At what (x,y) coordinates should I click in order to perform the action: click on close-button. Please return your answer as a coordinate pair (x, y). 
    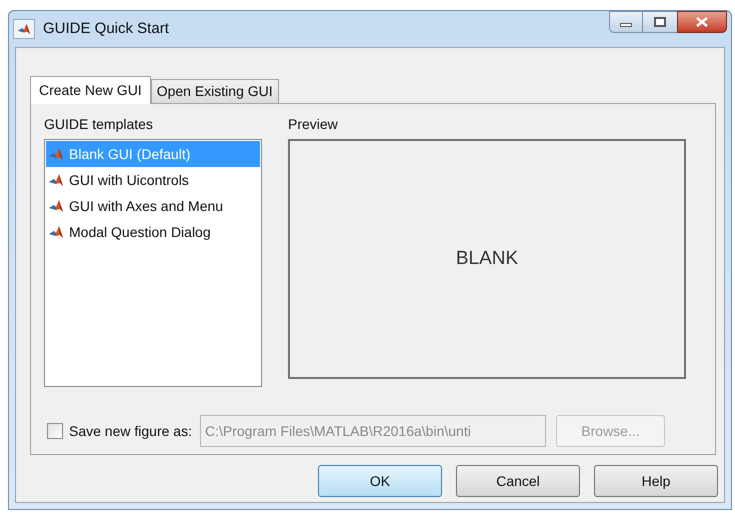
    Looking at the image, I should click on (702, 22).